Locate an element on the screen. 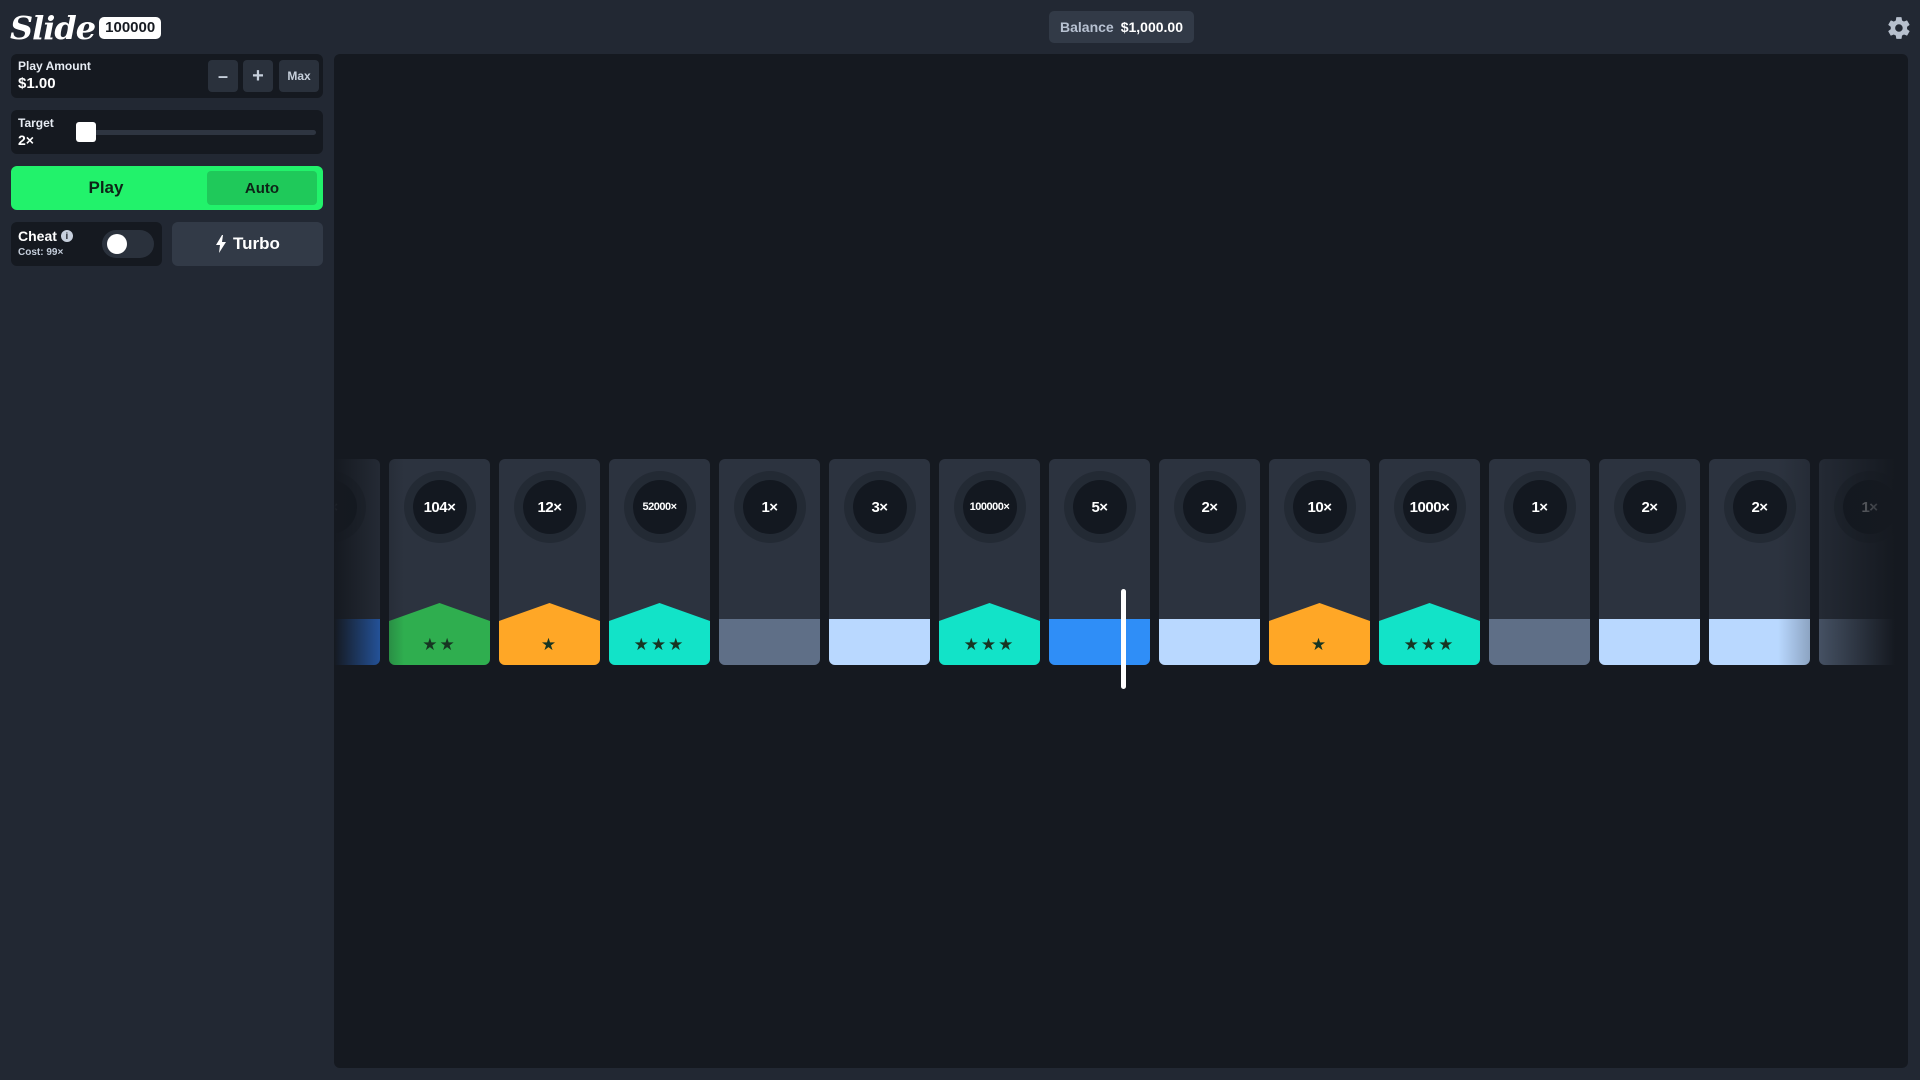  target-slider-handle is located at coordinates (86, 132).